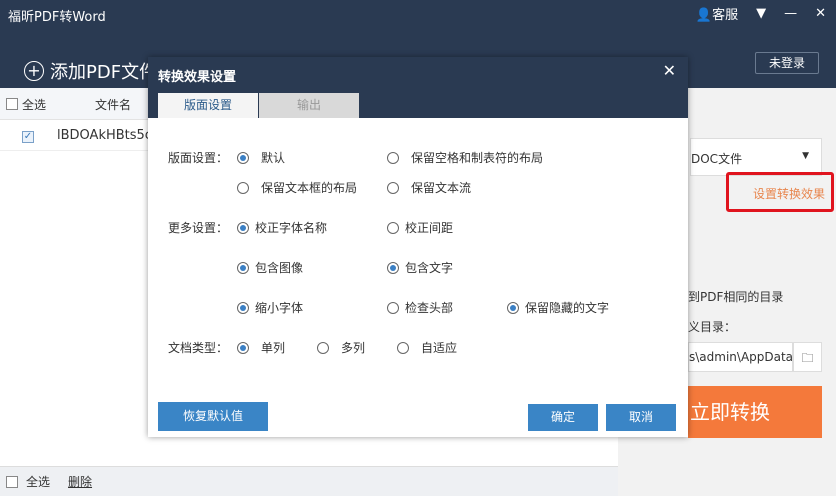 This screenshot has height=496, width=836. I want to click on chevron-down-icon: ▼, so click(805, 156).